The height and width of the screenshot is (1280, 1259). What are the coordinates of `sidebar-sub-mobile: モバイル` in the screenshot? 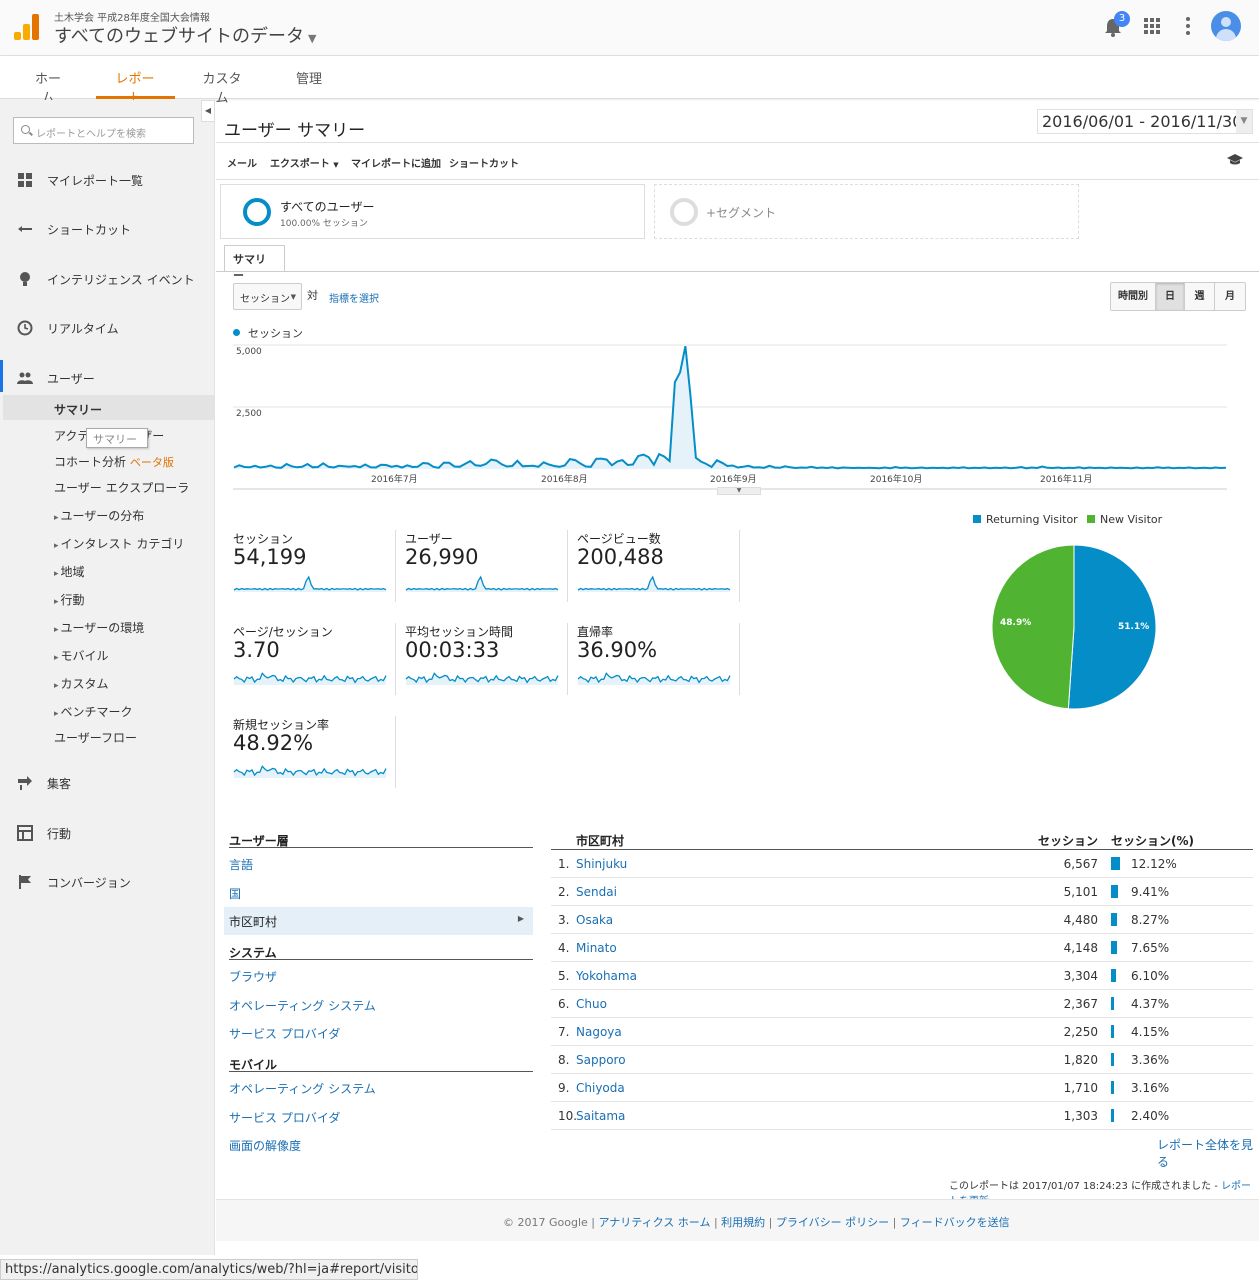 It's located at (81, 655).